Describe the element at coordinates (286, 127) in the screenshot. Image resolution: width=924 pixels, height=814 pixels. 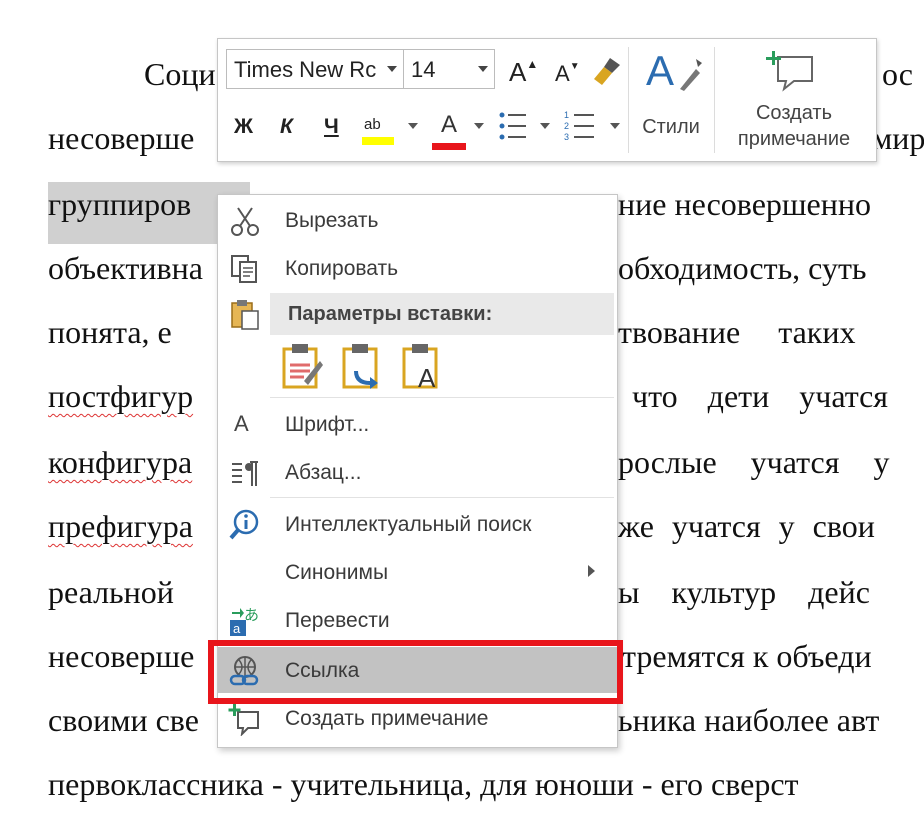
I see `italic-button: К` at that location.